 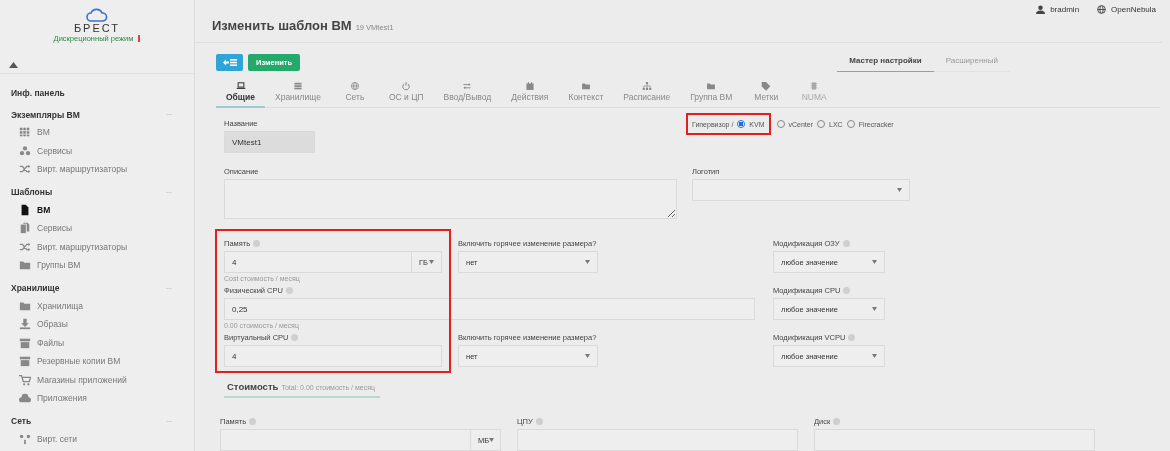 What do you see at coordinates (102, 438) in the screenshot?
I see `sidebar-item: Вирт. сети` at bounding box center [102, 438].